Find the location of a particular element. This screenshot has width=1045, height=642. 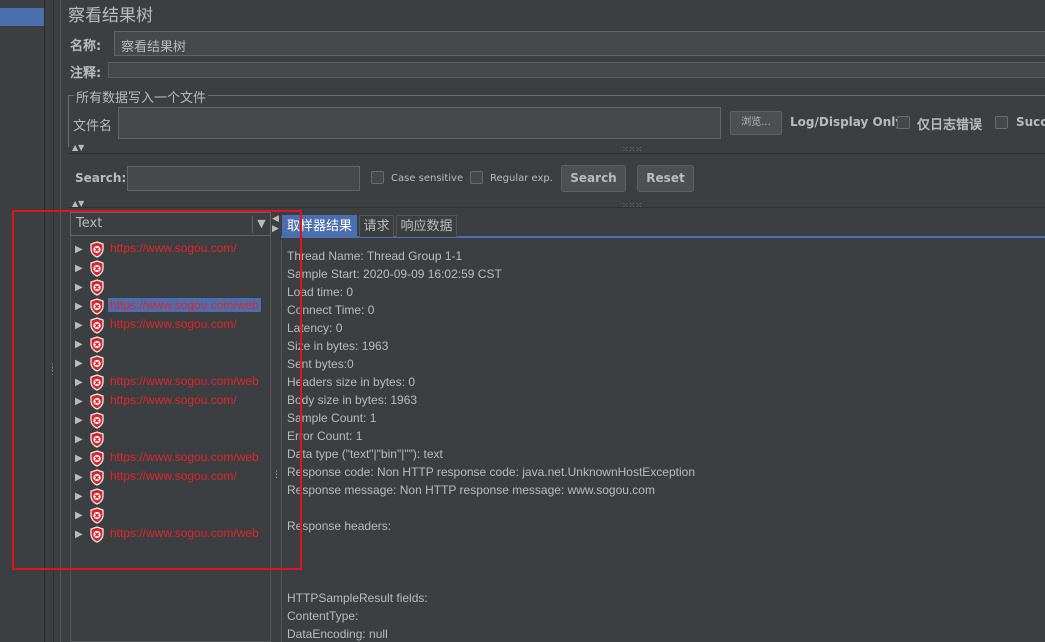

case-sensitive-checkbox is located at coordinates (377, 177).